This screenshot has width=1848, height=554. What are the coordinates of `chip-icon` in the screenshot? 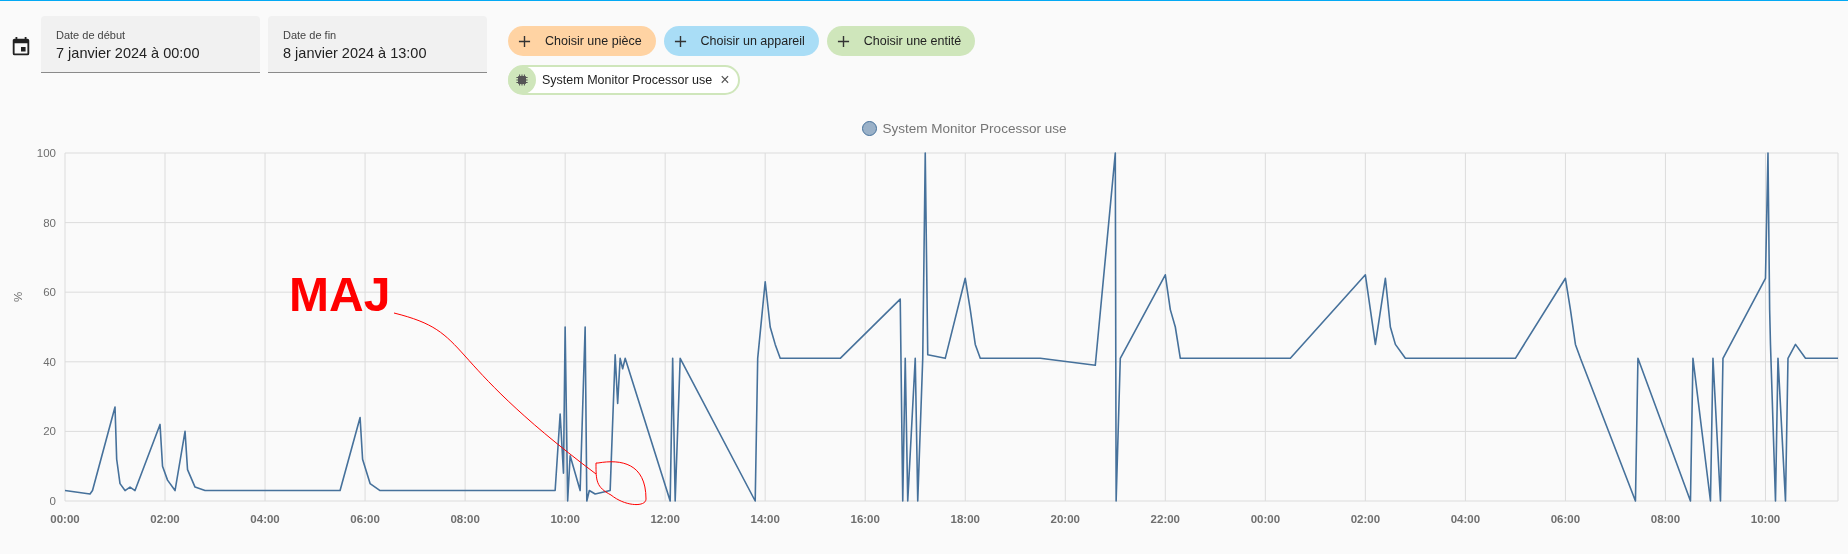 It's located at (522, 80).